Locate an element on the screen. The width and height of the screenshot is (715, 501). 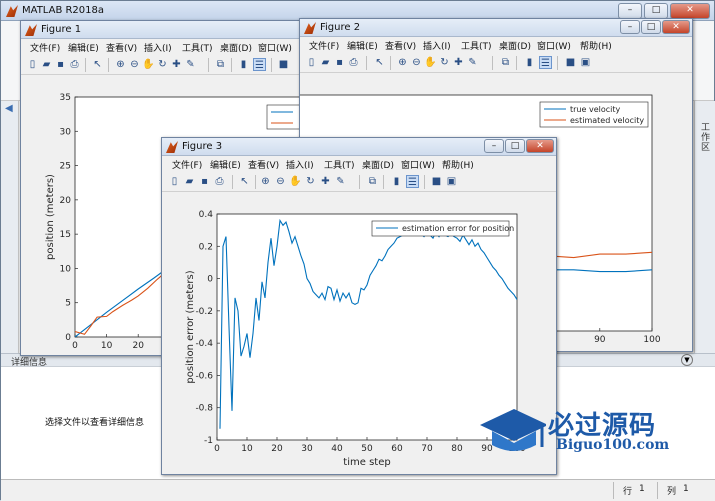
fig2-minimize-button: – is located at coordinates (630, 27).